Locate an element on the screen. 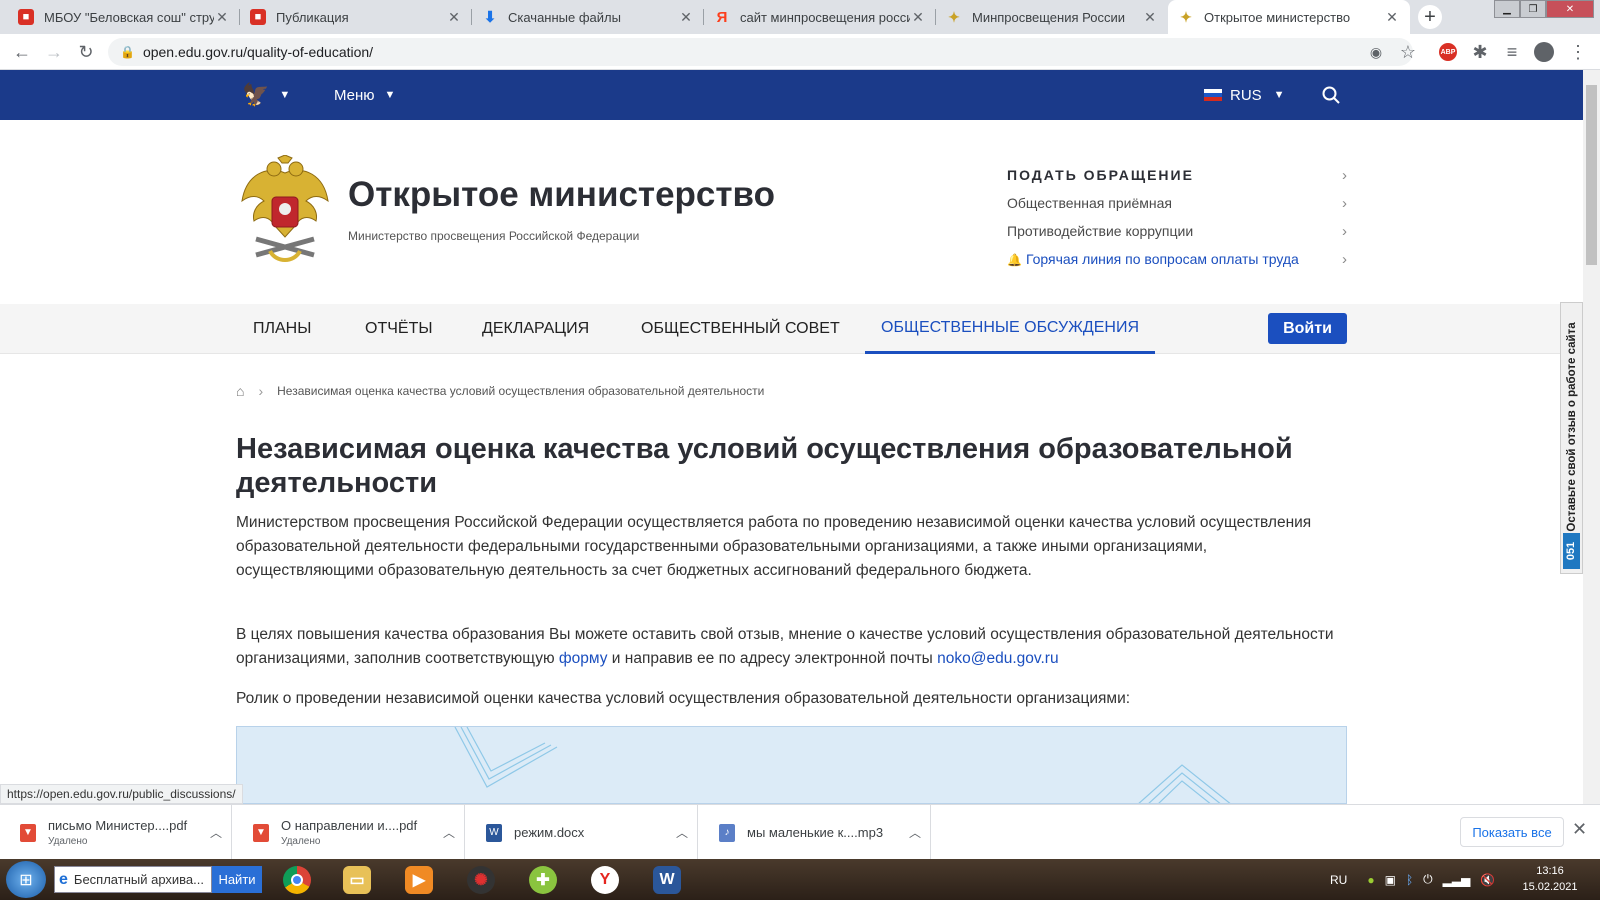 Image resolution: width=1600 pixels, height=900 pixels. video-player is located at coordinates (791, 765).